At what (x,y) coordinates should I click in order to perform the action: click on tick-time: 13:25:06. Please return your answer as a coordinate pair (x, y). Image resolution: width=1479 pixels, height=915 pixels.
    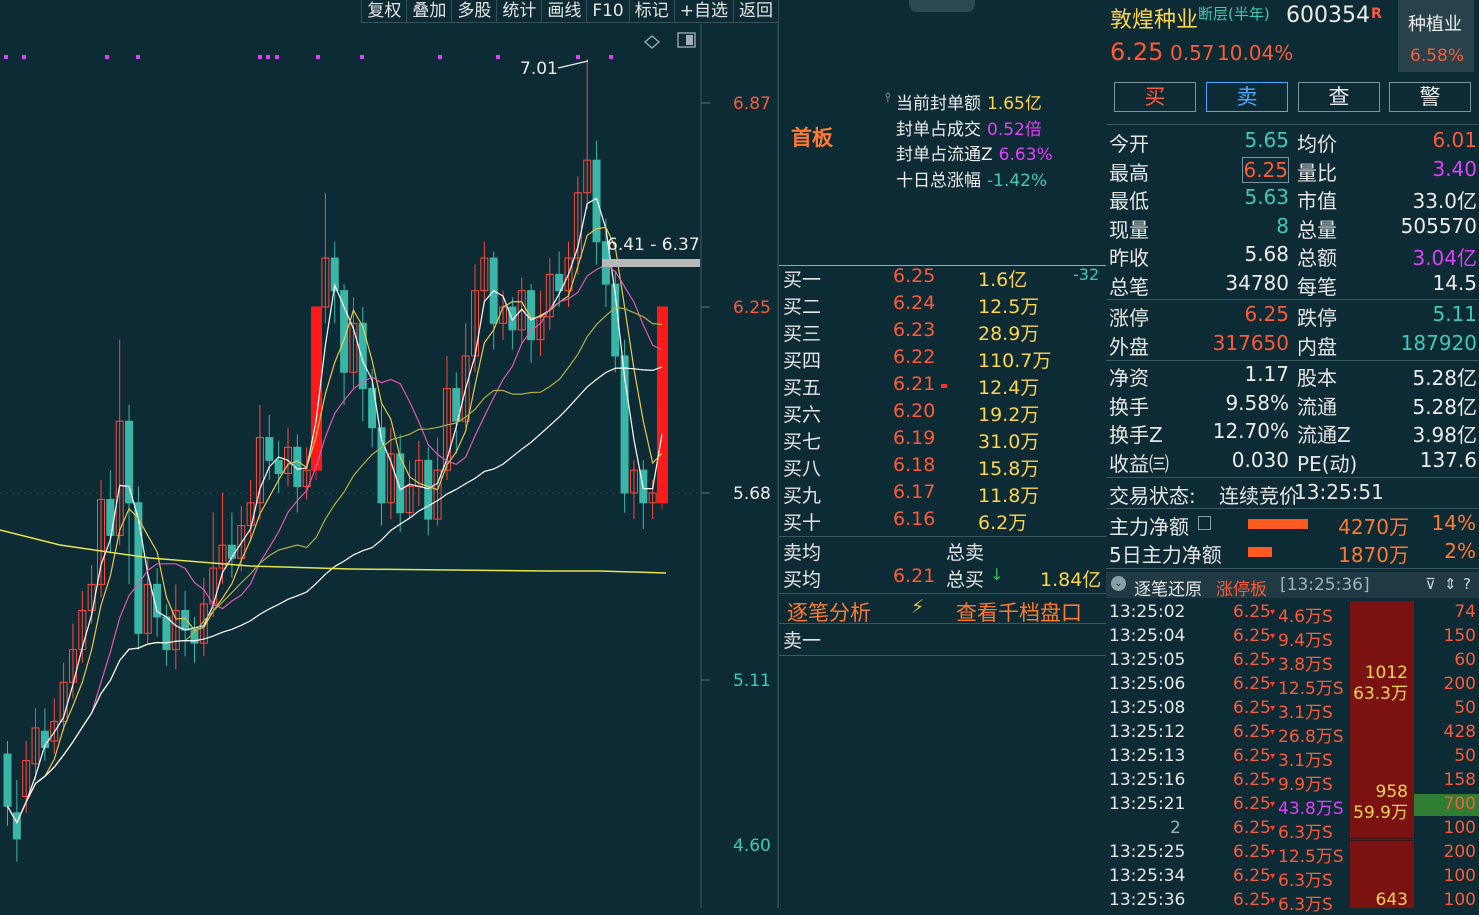
    Looking at the image, I should click on (1147, 684).